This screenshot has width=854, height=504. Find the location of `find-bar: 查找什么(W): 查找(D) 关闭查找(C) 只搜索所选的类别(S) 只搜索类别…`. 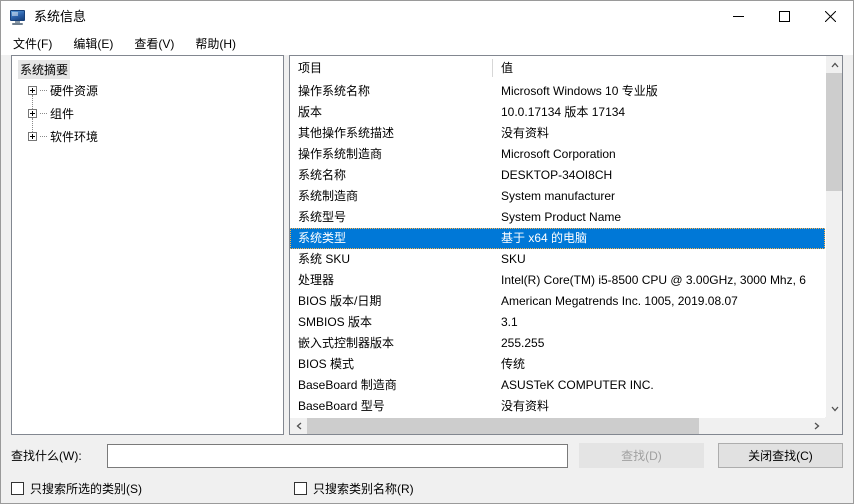

find-bar: 查找什么(W): 查找(D) 关闭查找(C) 只搜索所选的类别(S) 只搜索类别… is located at coordinates (427, 469).